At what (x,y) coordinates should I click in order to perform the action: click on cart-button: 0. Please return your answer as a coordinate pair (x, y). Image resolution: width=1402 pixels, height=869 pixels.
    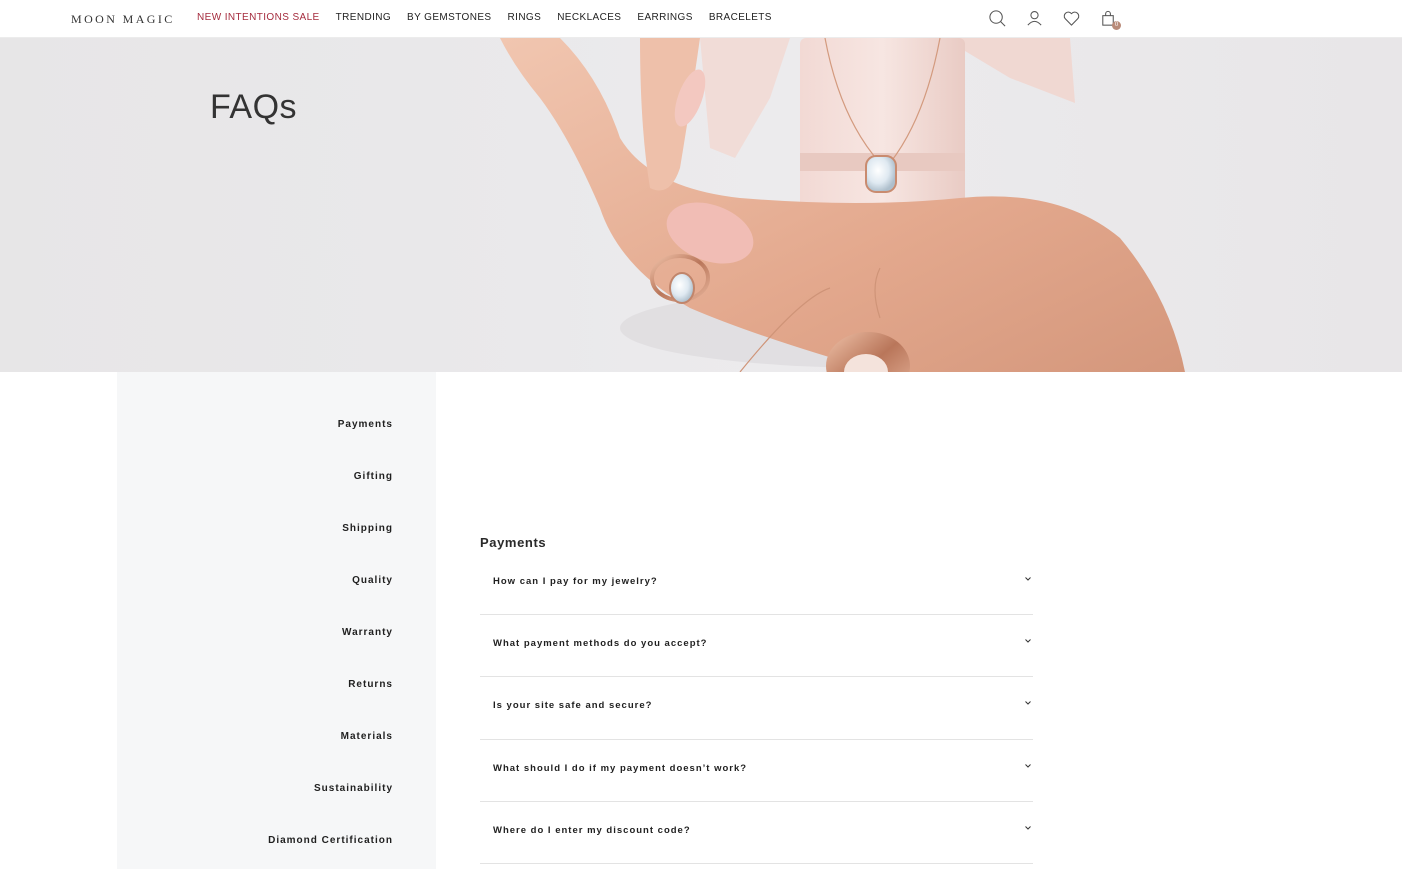
    Looking at the image, I should click on (1110, 19).